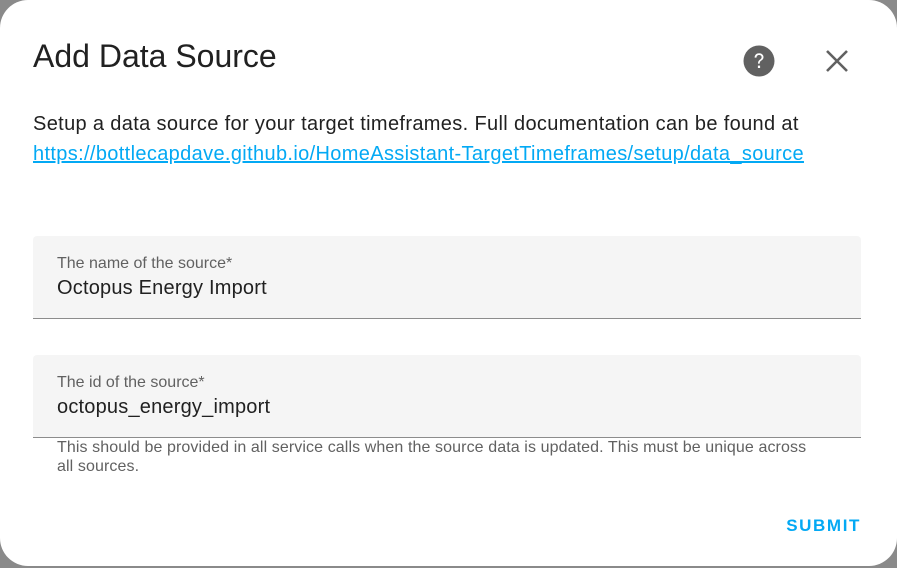 Image resolution: width=897 pixels, height=568 pixels. I want to click on help-circle-icon, so click(759, 61).